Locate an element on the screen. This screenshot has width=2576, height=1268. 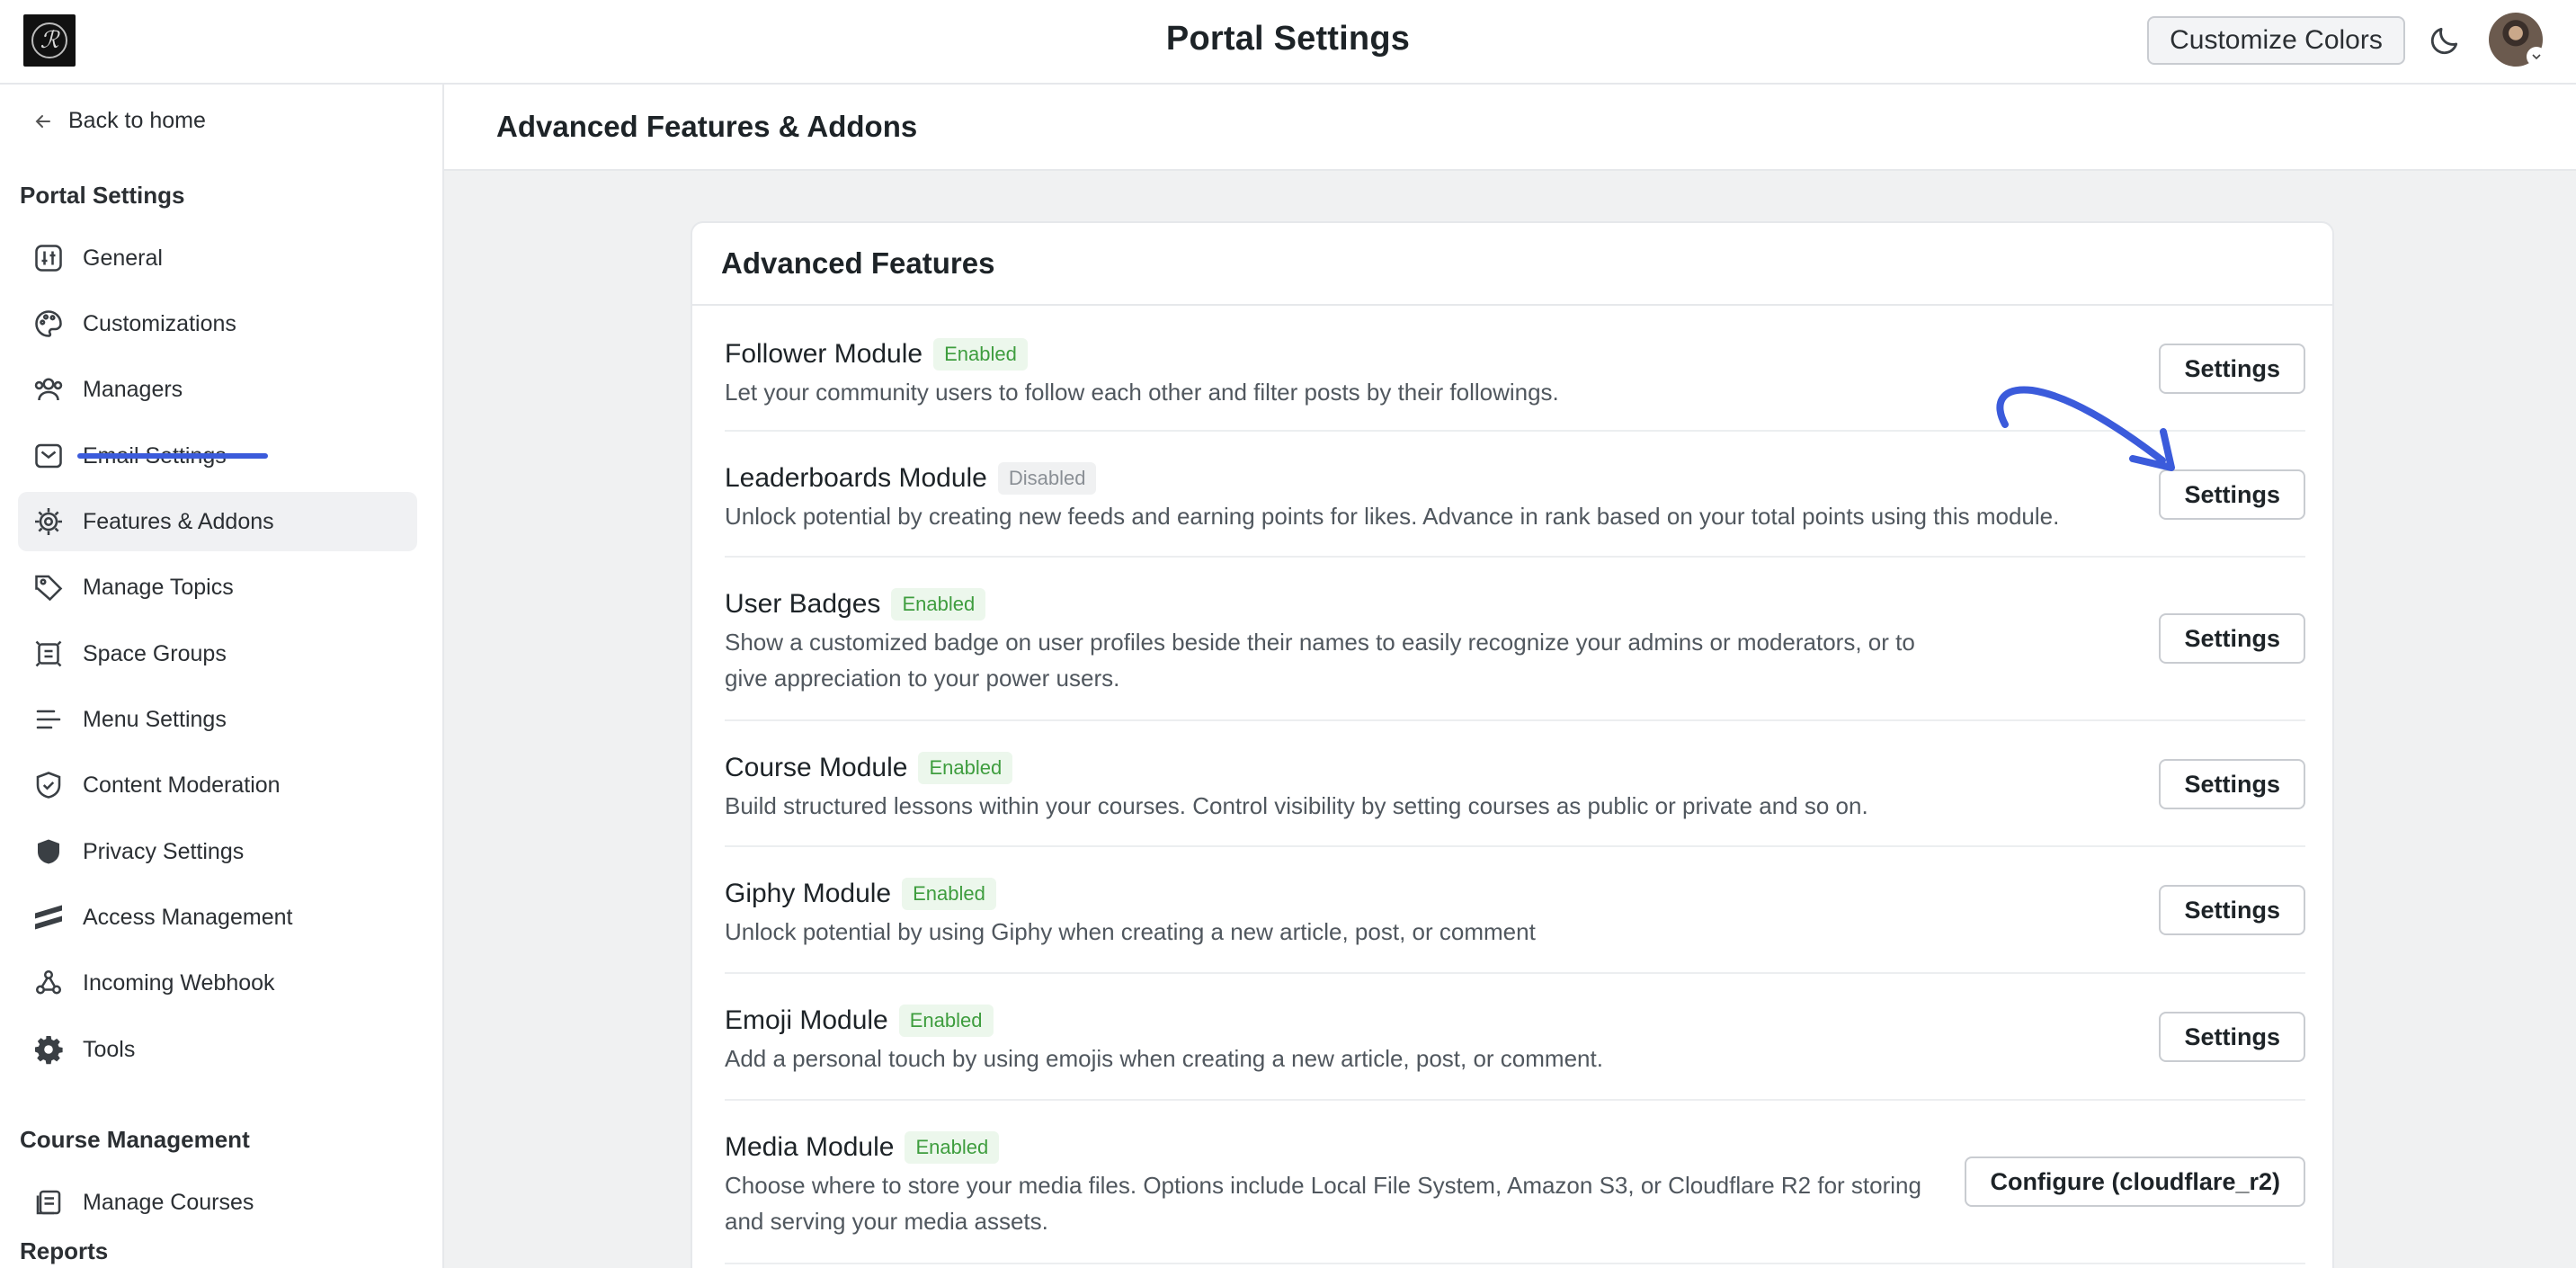
sidebar-item-label: Privacy Settings is located at coordinates (164, 851).